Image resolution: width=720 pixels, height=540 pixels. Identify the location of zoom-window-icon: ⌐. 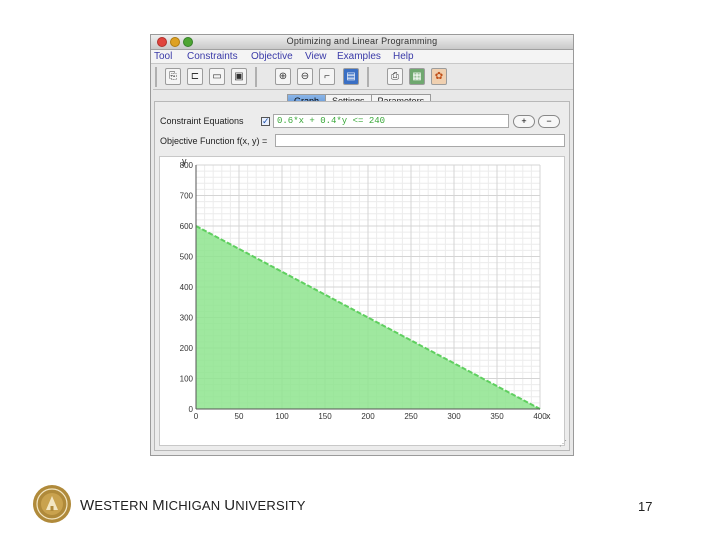
(327, 76).